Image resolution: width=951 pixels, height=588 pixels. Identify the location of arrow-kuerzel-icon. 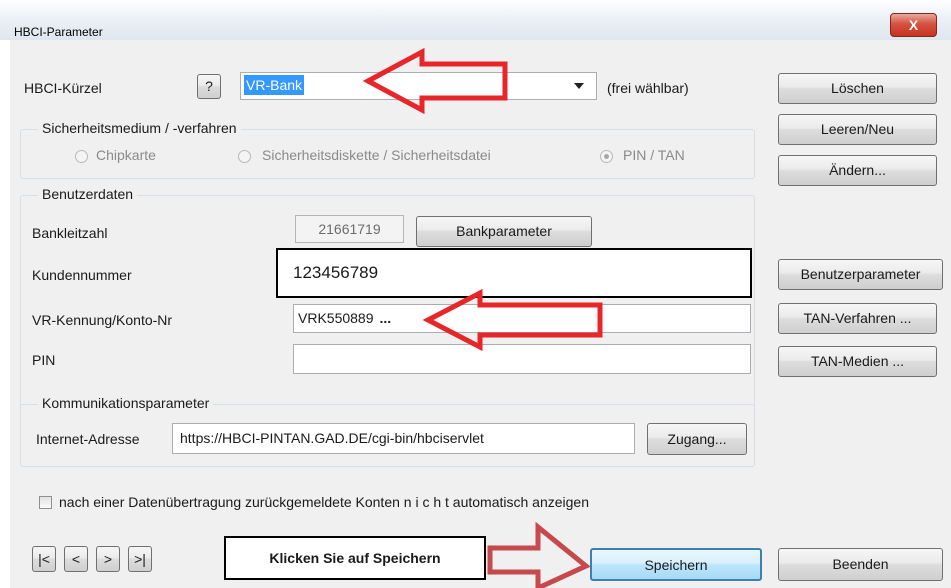
(435, 81).